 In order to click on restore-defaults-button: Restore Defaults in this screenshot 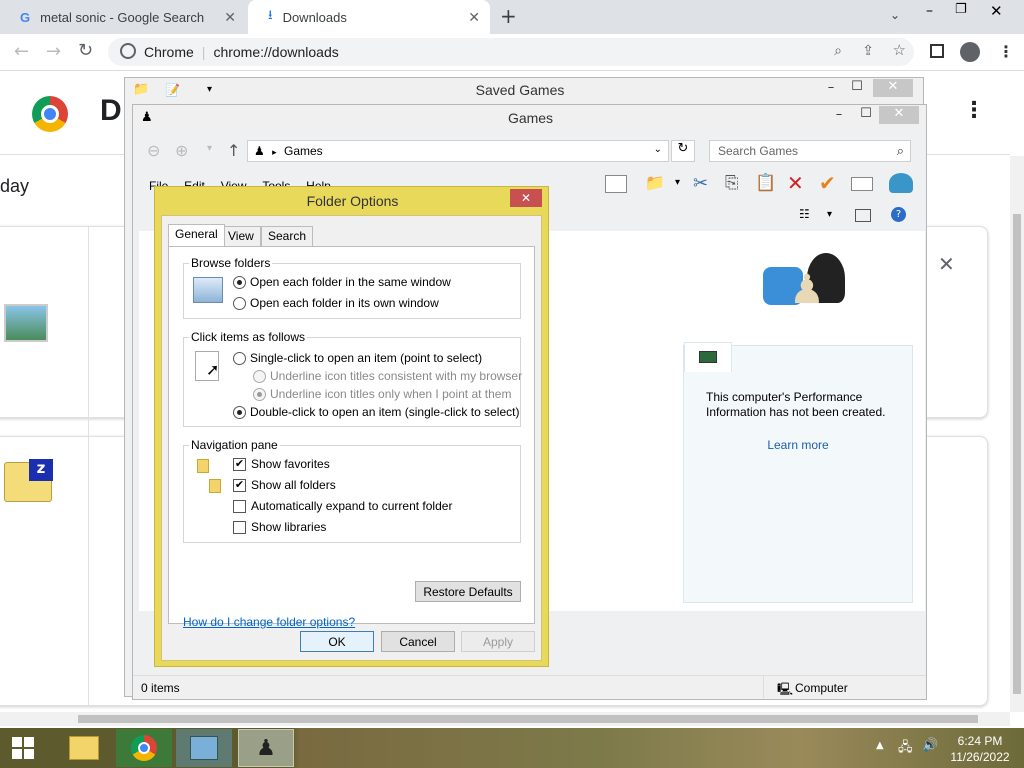, I will do `click(468, 591)`.